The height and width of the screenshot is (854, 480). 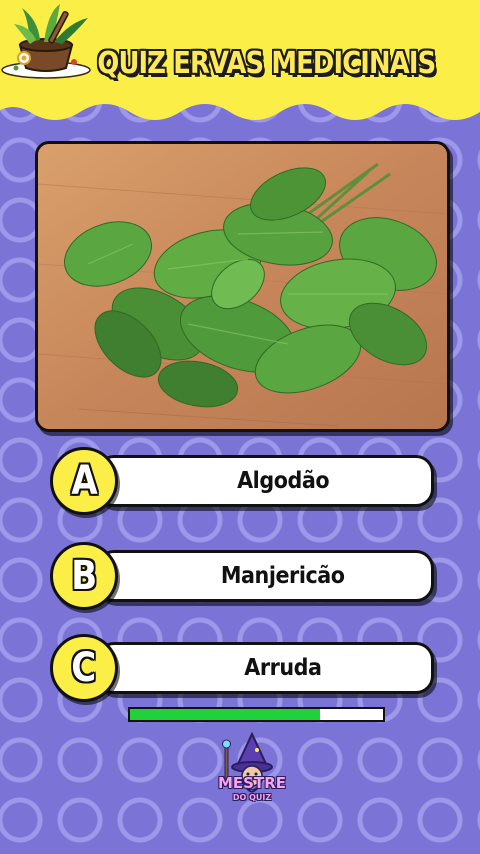 I want to click on answer-a-letter: A, so click(x=84, y=481).